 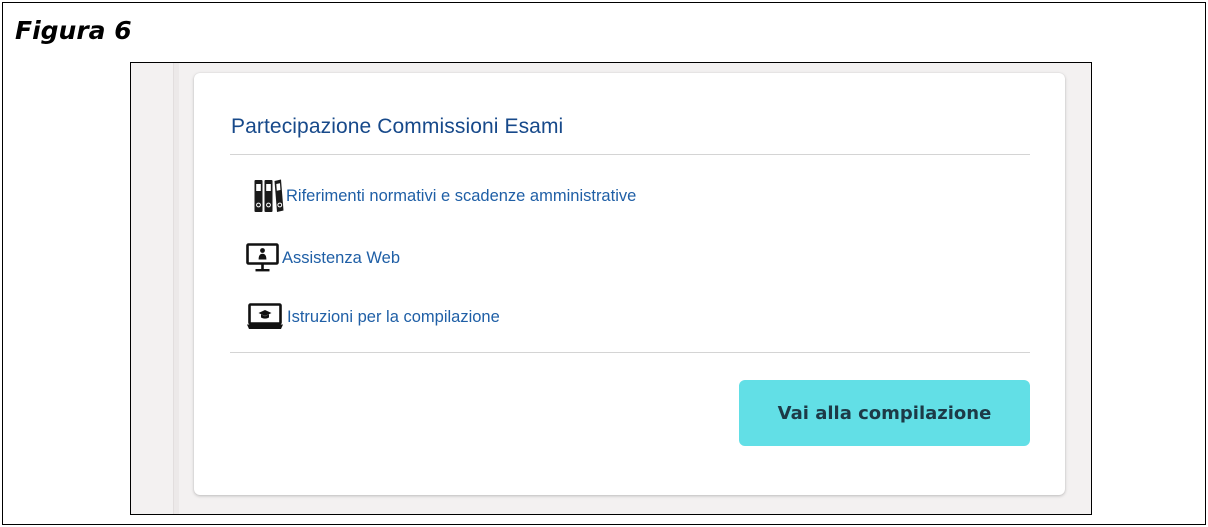 I want to click on laptop-graduation-icon, so click(x=265, y=317).